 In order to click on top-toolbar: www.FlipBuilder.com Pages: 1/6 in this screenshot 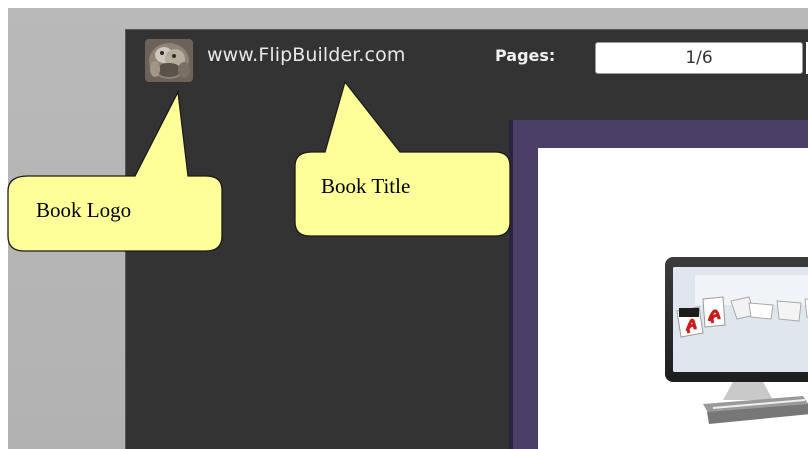, I will do `click(467, 61)`.